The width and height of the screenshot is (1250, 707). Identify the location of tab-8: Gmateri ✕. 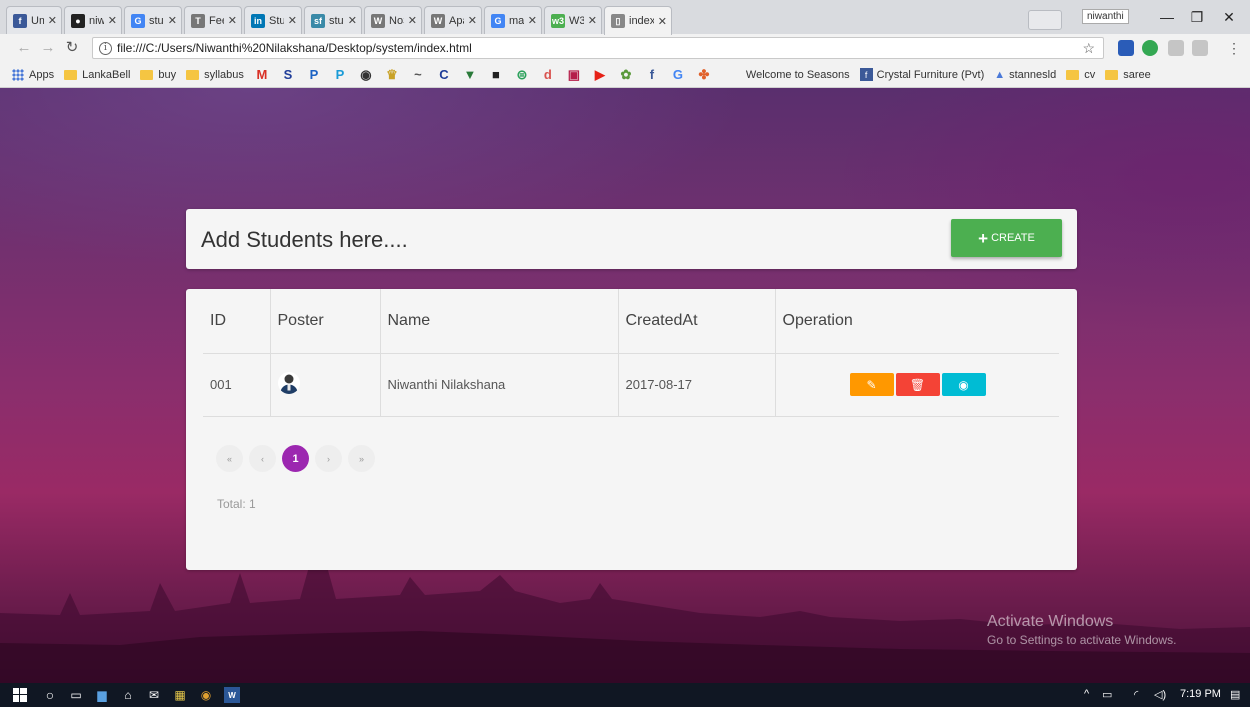
(513, 20).